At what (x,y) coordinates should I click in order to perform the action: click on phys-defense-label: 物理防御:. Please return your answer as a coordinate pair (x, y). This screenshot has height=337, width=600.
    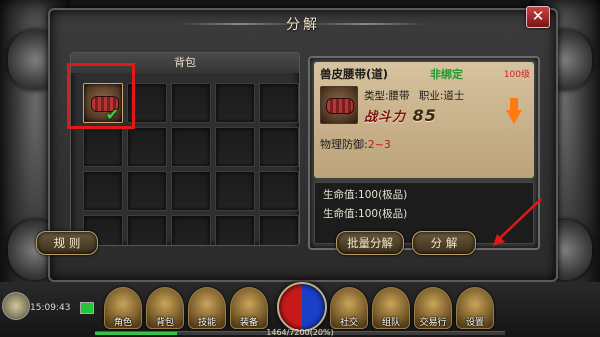
    Looking at the image, I should click on (344, 144).